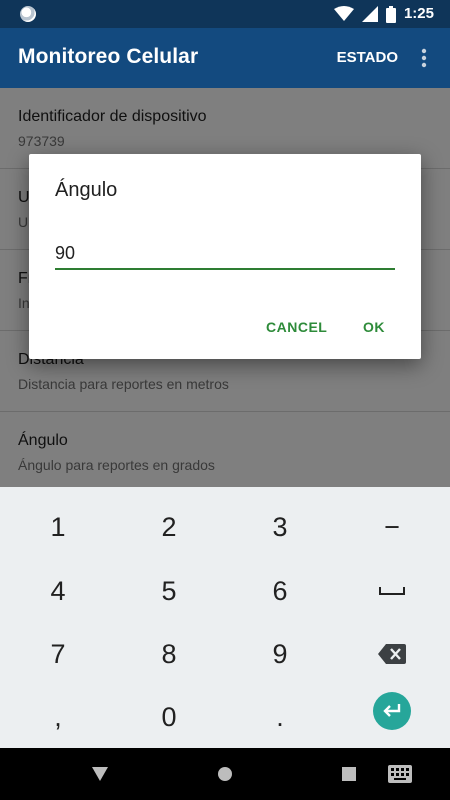 The height and width of the screenshot is (800, 450). I want to click on key-2: 2, so click(169, 527).